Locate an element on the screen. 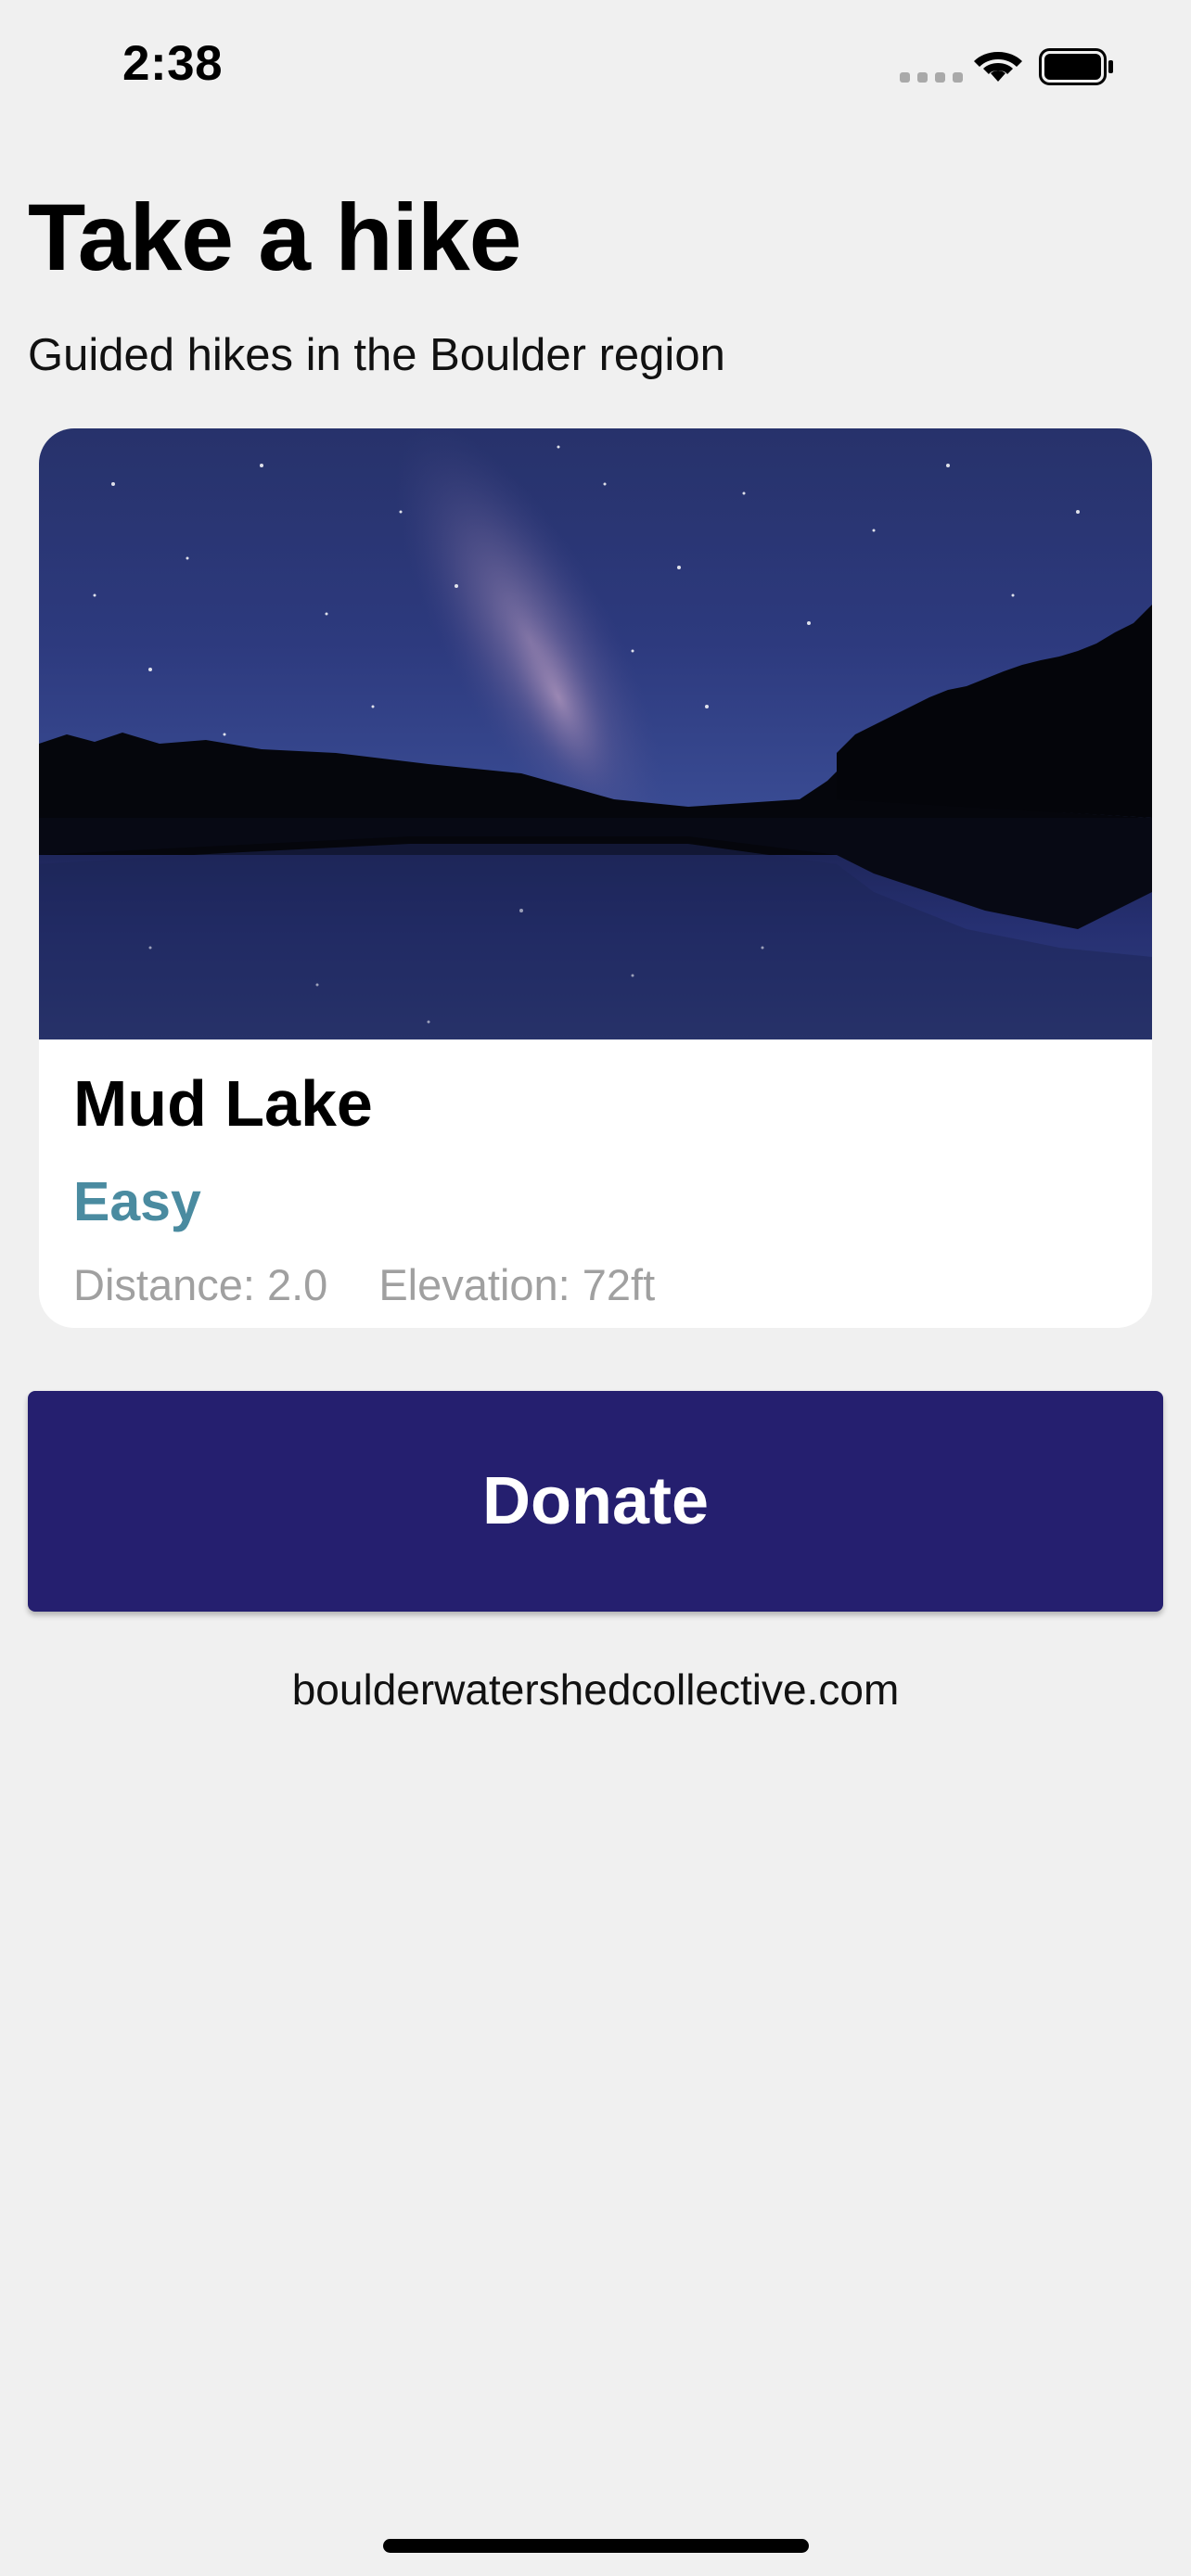 The height and width of the screenshot is (2576, 1191). home-indicator is located at coordinates (596, 2546).